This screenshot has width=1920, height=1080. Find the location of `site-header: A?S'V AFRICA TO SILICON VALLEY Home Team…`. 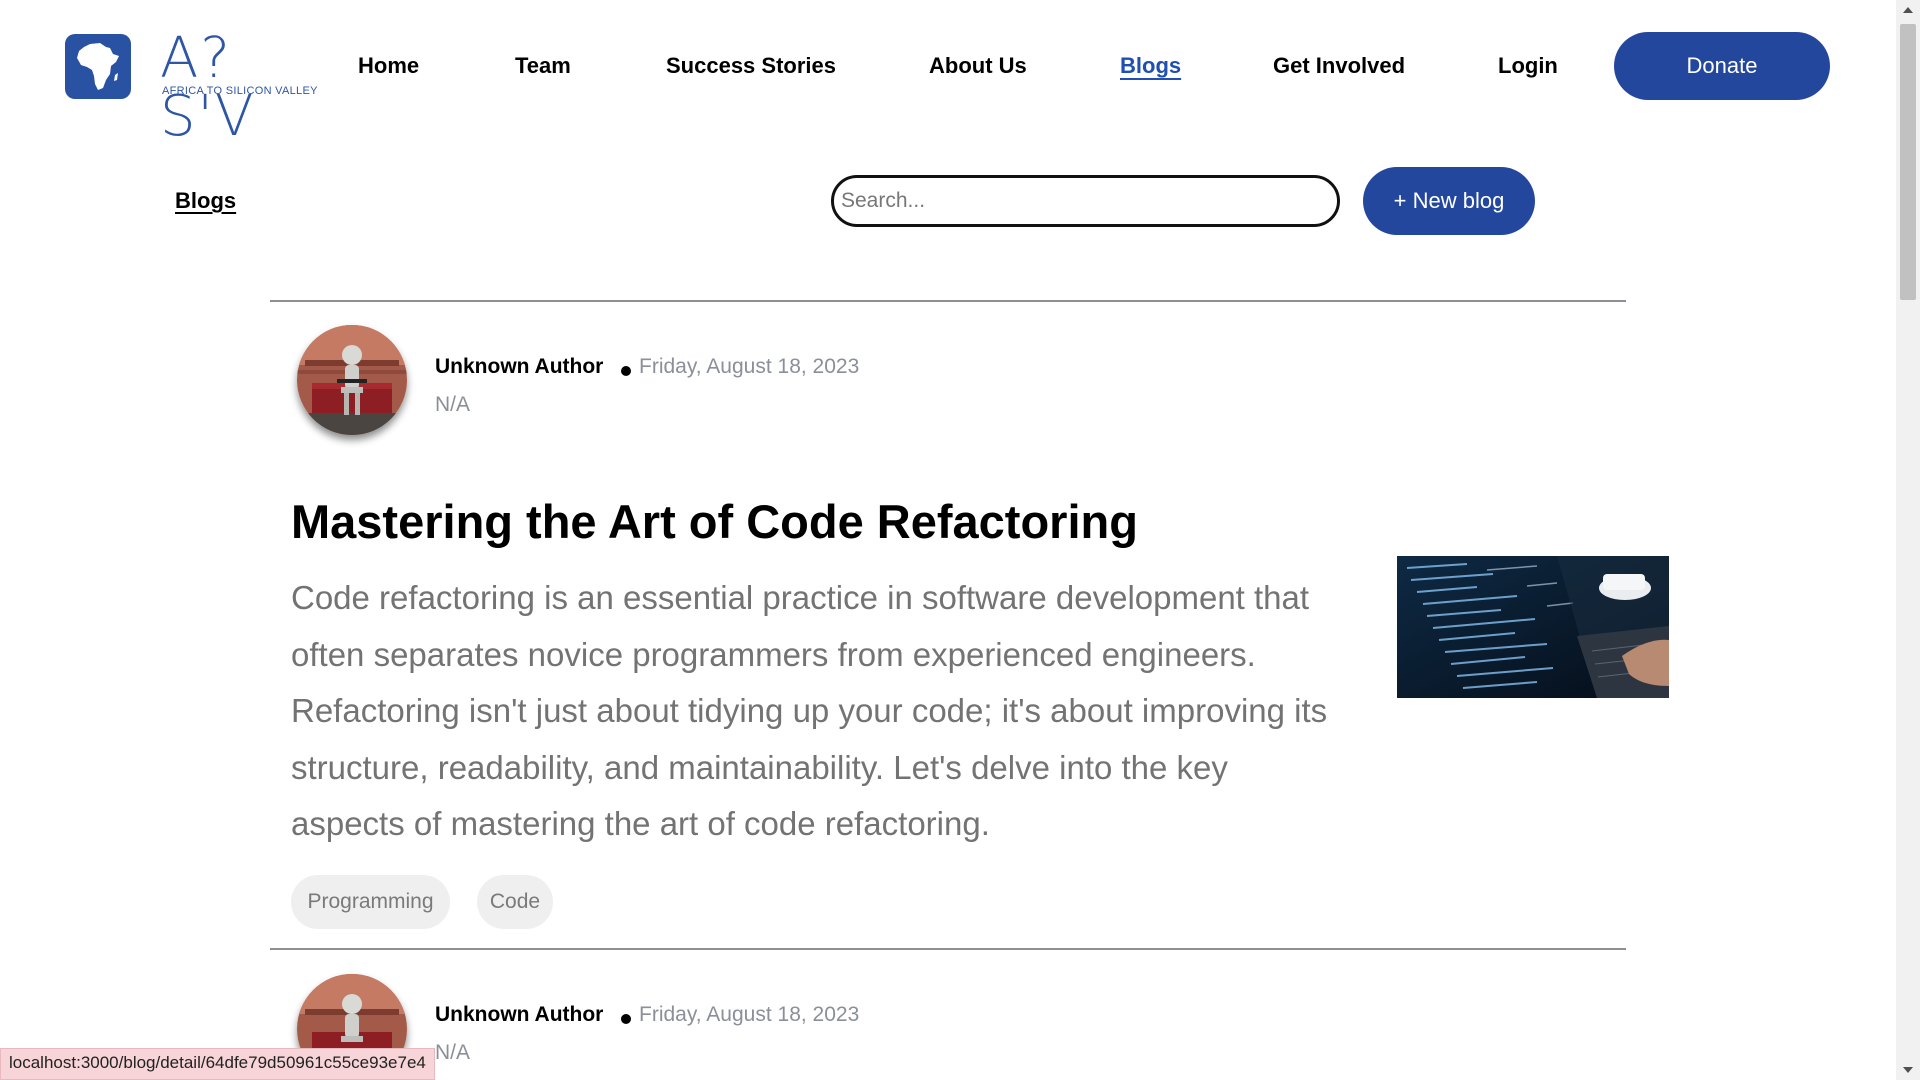

site-header: A?S'V AFRICA TO SILICON VALLEY Home Team… is located at coordinates (948, 73).